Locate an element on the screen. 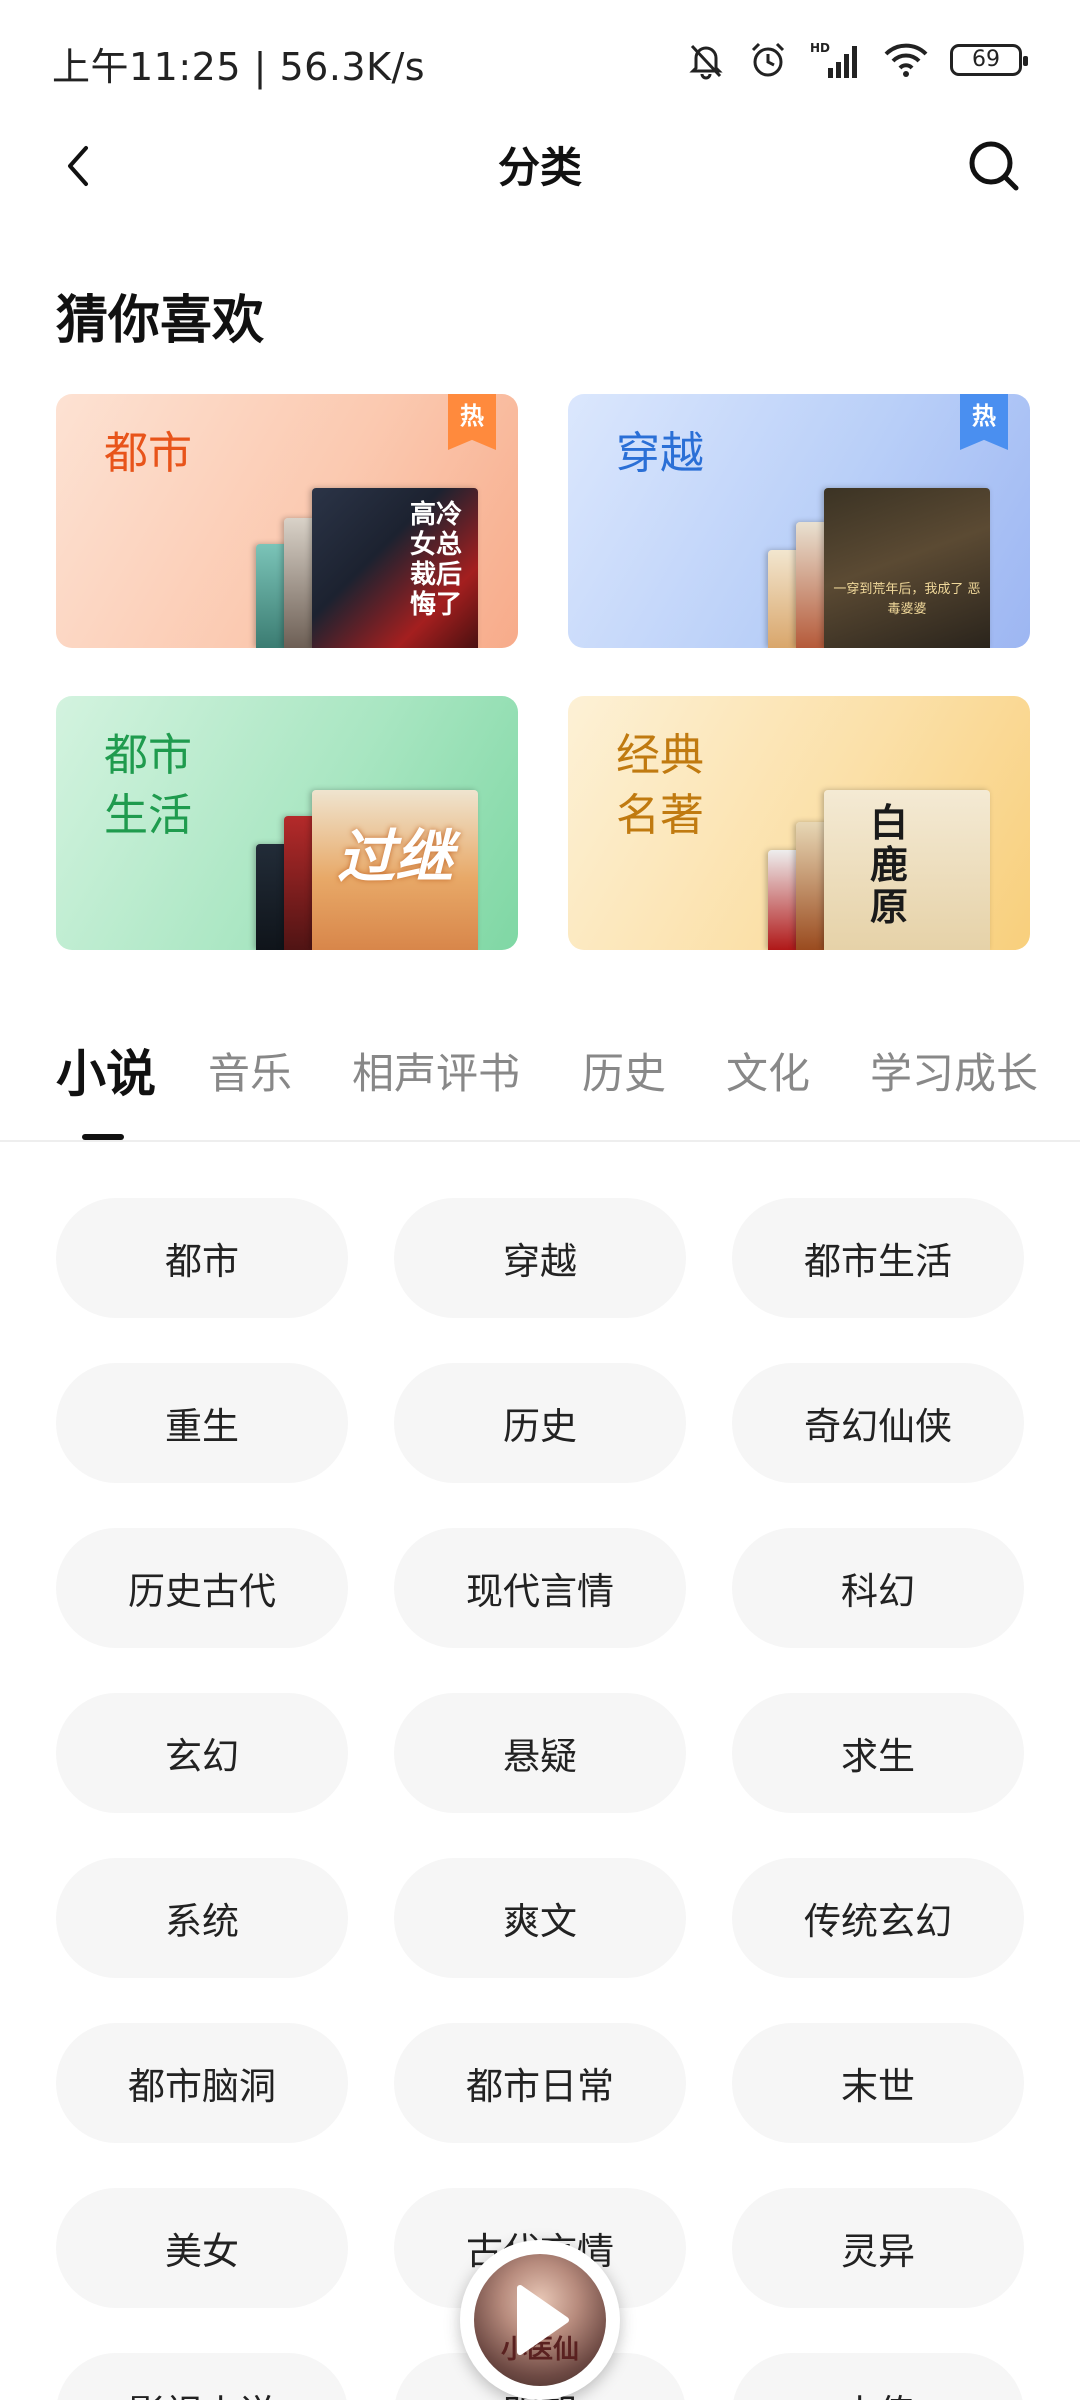  network-label: HD is located at coordinates (820, 48).